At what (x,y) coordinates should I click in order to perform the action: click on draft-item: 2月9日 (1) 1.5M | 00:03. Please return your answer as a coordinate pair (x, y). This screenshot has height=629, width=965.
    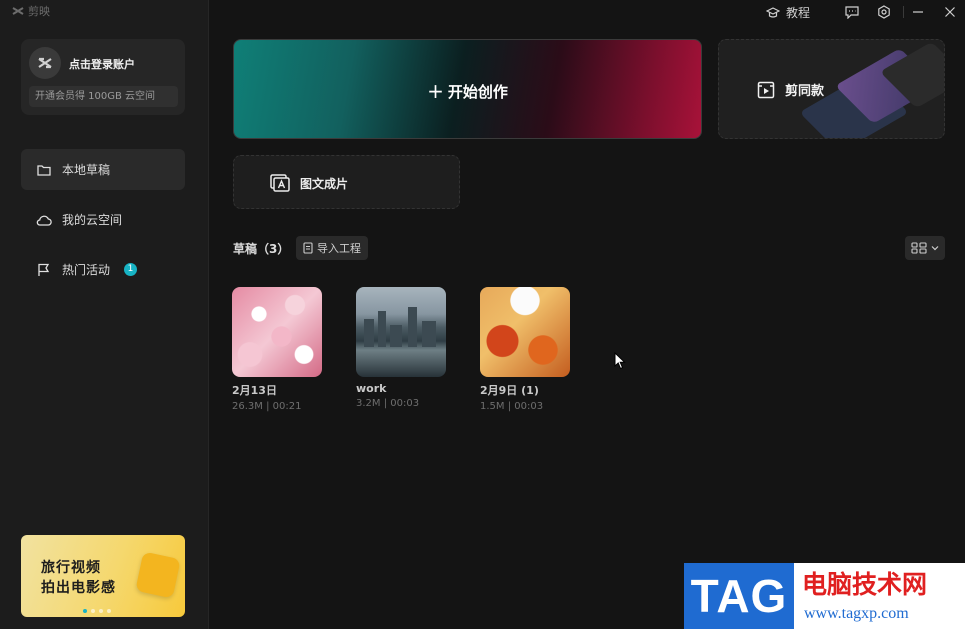
    Looking at the image, I should click on (535, 349).